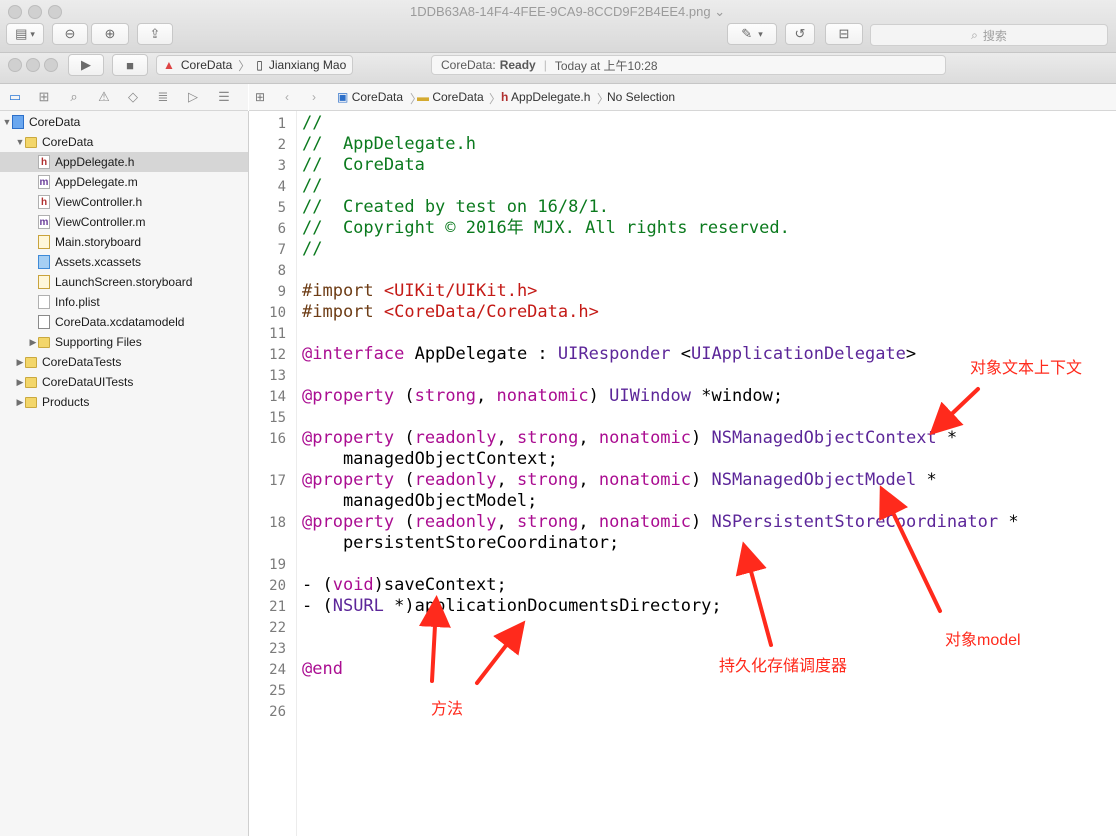  Describe the element at coordinates (224, 97) in the screenshot. I see `report-navigator-icon: ☰` at that location.